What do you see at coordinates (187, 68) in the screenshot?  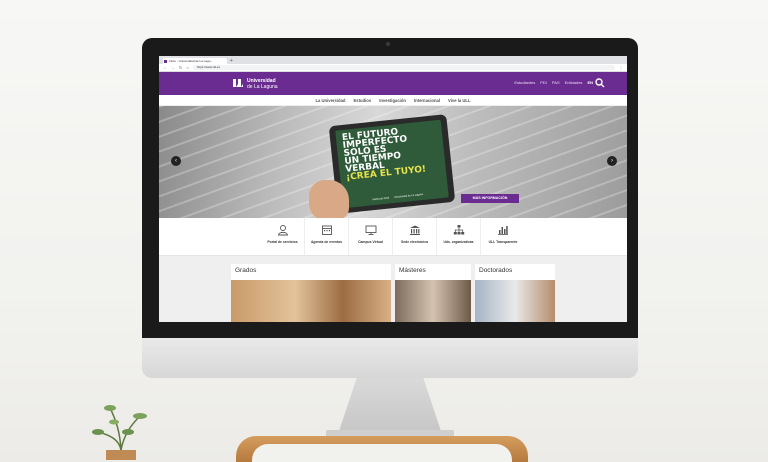 I see `home-icon: ⌂` at bounding box center [187, 68].